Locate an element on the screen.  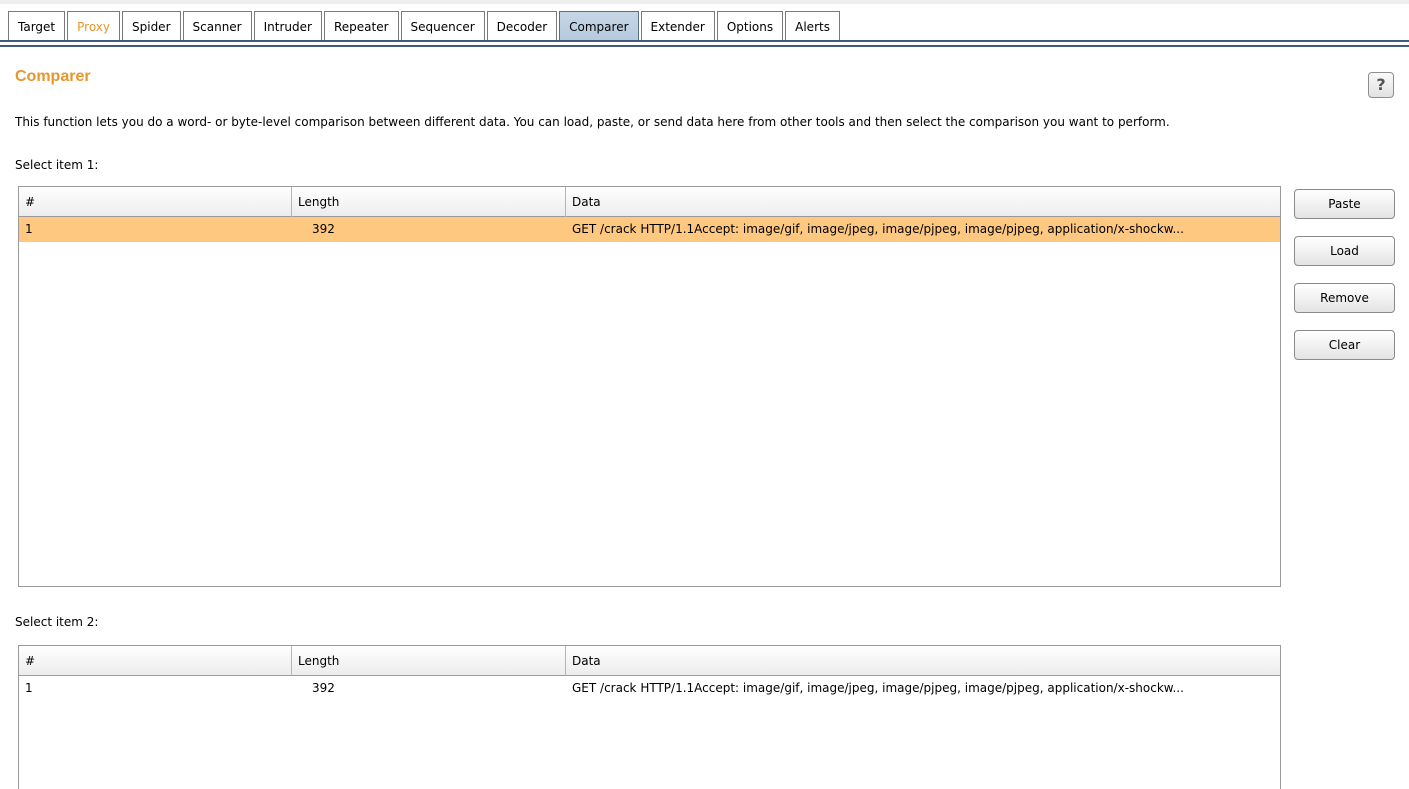
tab-divider is located at coordinates (704, 41).